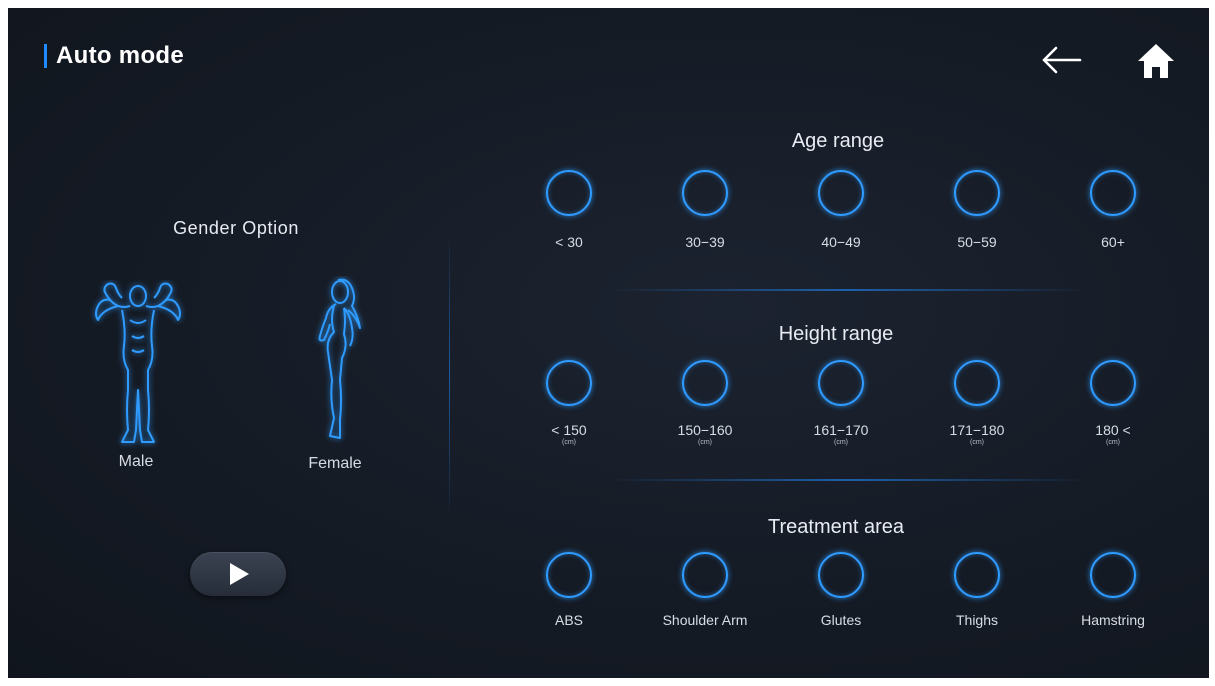  I want to click on option-label: 40−49, so click(841, 242).